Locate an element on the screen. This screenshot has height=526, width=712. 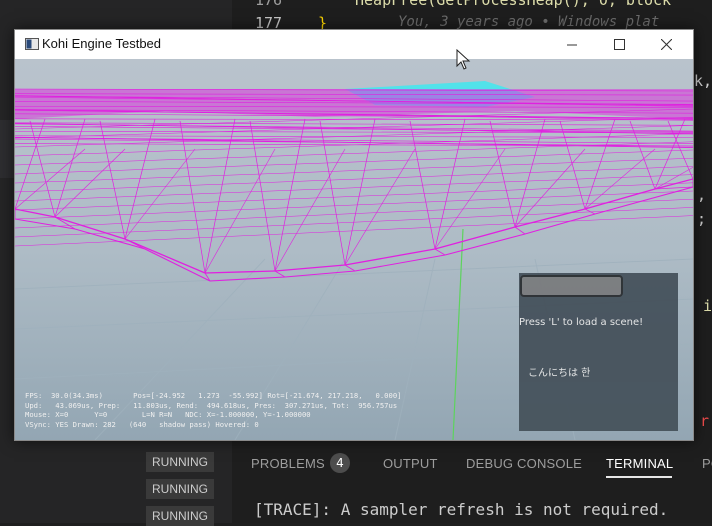
code-fragment: k, is located at coordinates (703, 81).